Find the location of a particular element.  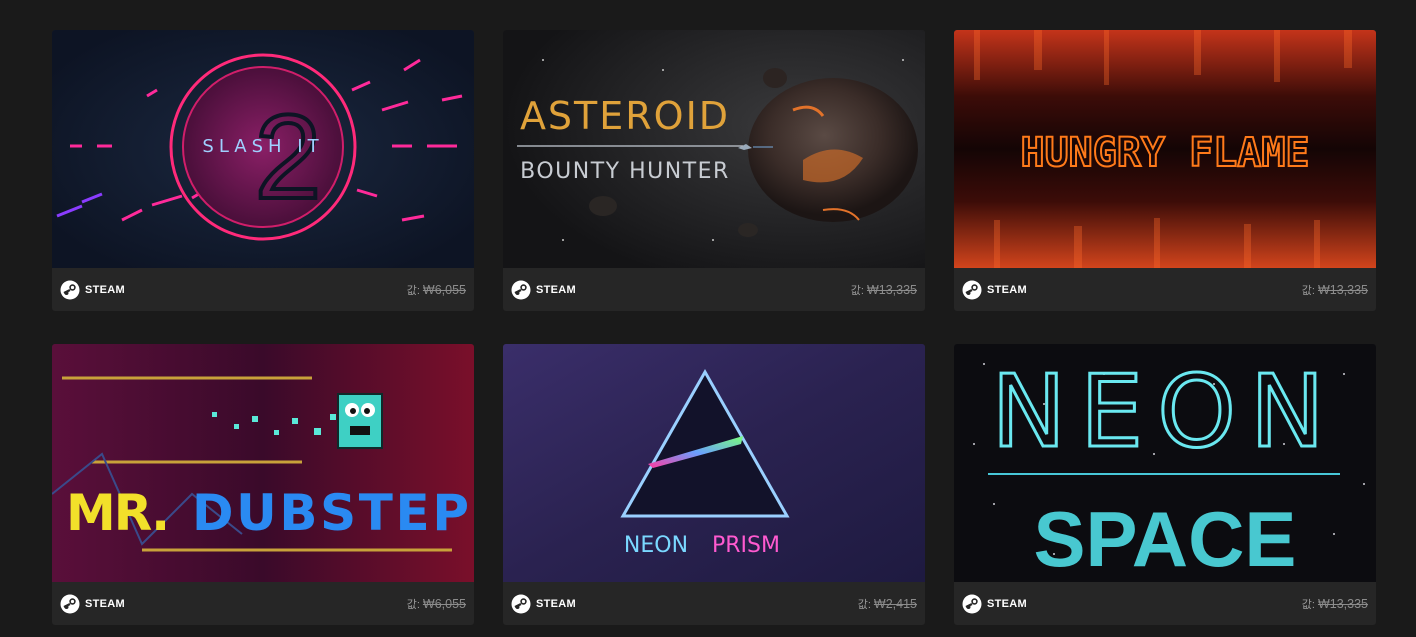

product-card-hungry-flame: HUNGRY FLAME STEAM 값: ₩13,335 is located at coordinates (1165, 170).